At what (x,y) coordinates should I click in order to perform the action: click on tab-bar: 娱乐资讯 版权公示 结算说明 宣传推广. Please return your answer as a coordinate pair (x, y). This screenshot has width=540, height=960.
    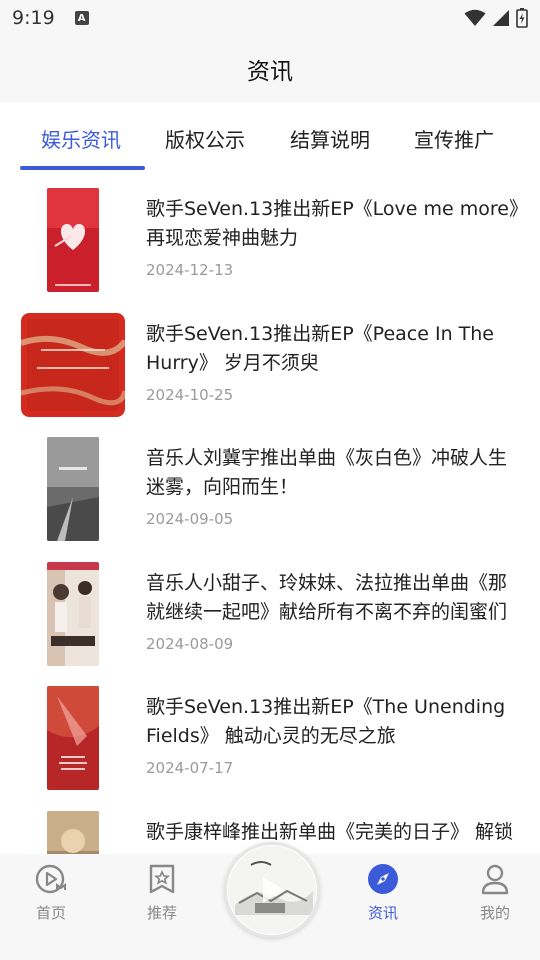
    Looking at the image, I should click on (270, 136).